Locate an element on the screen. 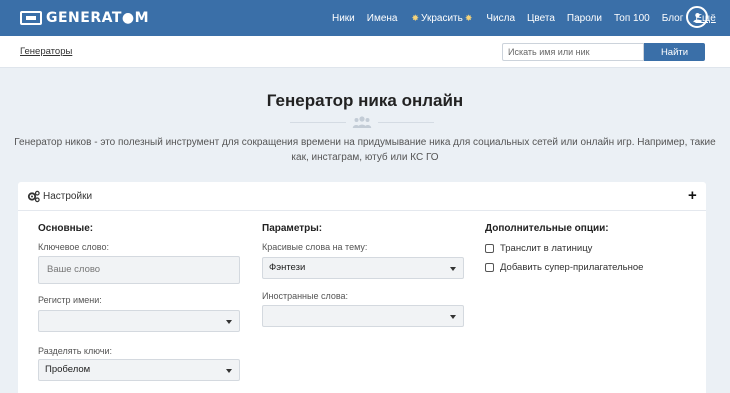  separator-select: Пробелом is located at coordinates (139, 370).